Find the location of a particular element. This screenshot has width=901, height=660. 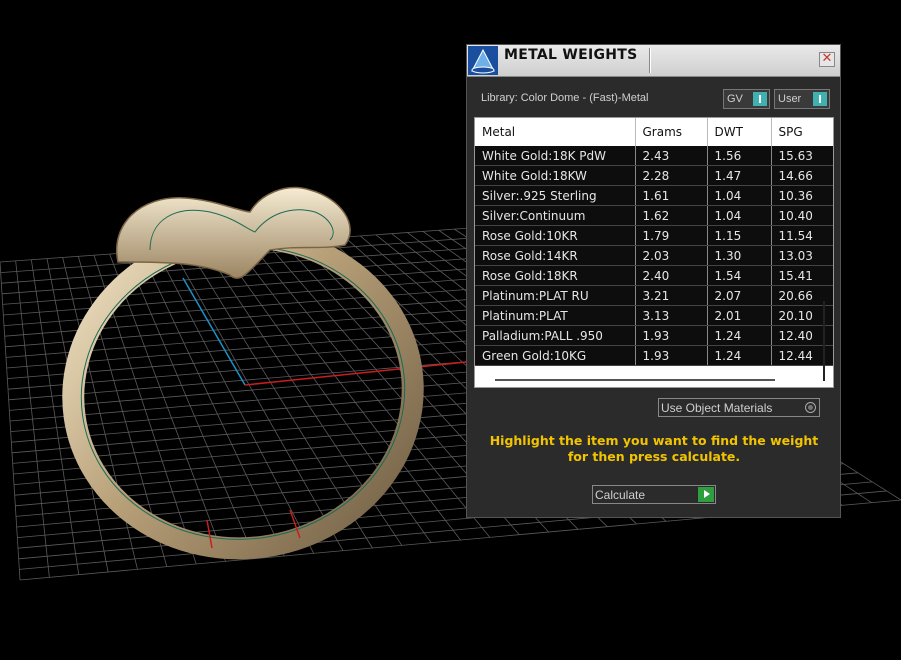

cell-metal: Platinum:PLAT RU is located at coordinates (555, 295).